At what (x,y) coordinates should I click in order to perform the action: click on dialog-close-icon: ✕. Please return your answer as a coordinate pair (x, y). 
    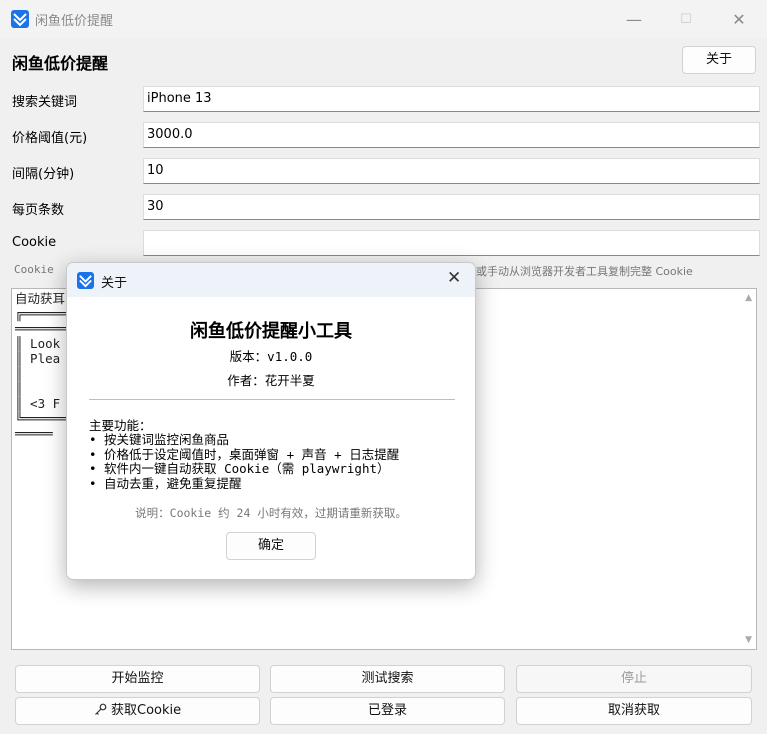
    Looking at the image, I should click on (454, 278).